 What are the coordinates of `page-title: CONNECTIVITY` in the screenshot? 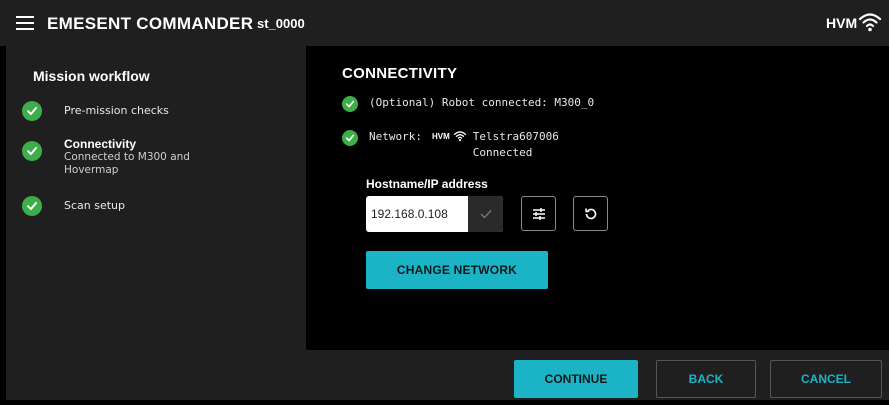 It's located at (400, 73).